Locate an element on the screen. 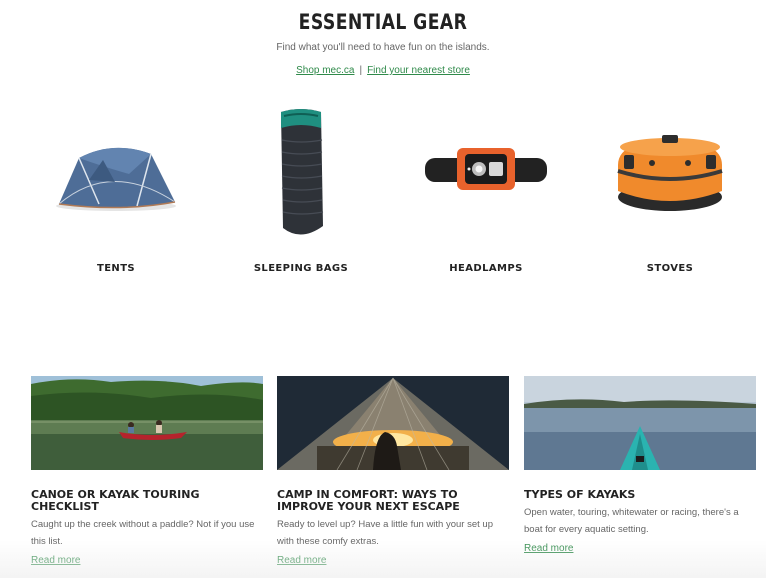 This screenshot has height=578, width=766. category-sleeping-bags: SLEEPING BAGS is located at coordinates (301, 190).